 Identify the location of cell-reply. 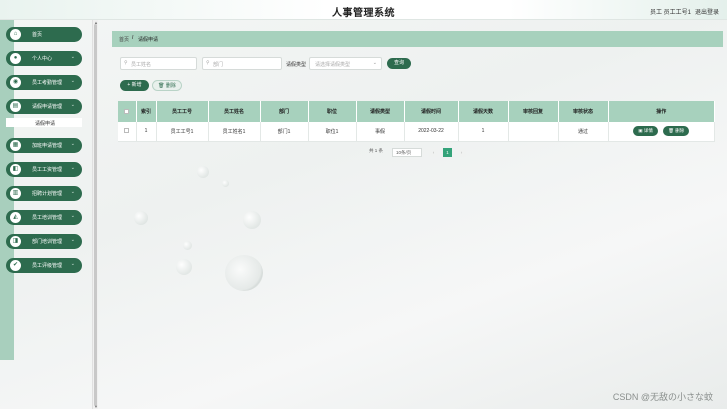
(533, 132).